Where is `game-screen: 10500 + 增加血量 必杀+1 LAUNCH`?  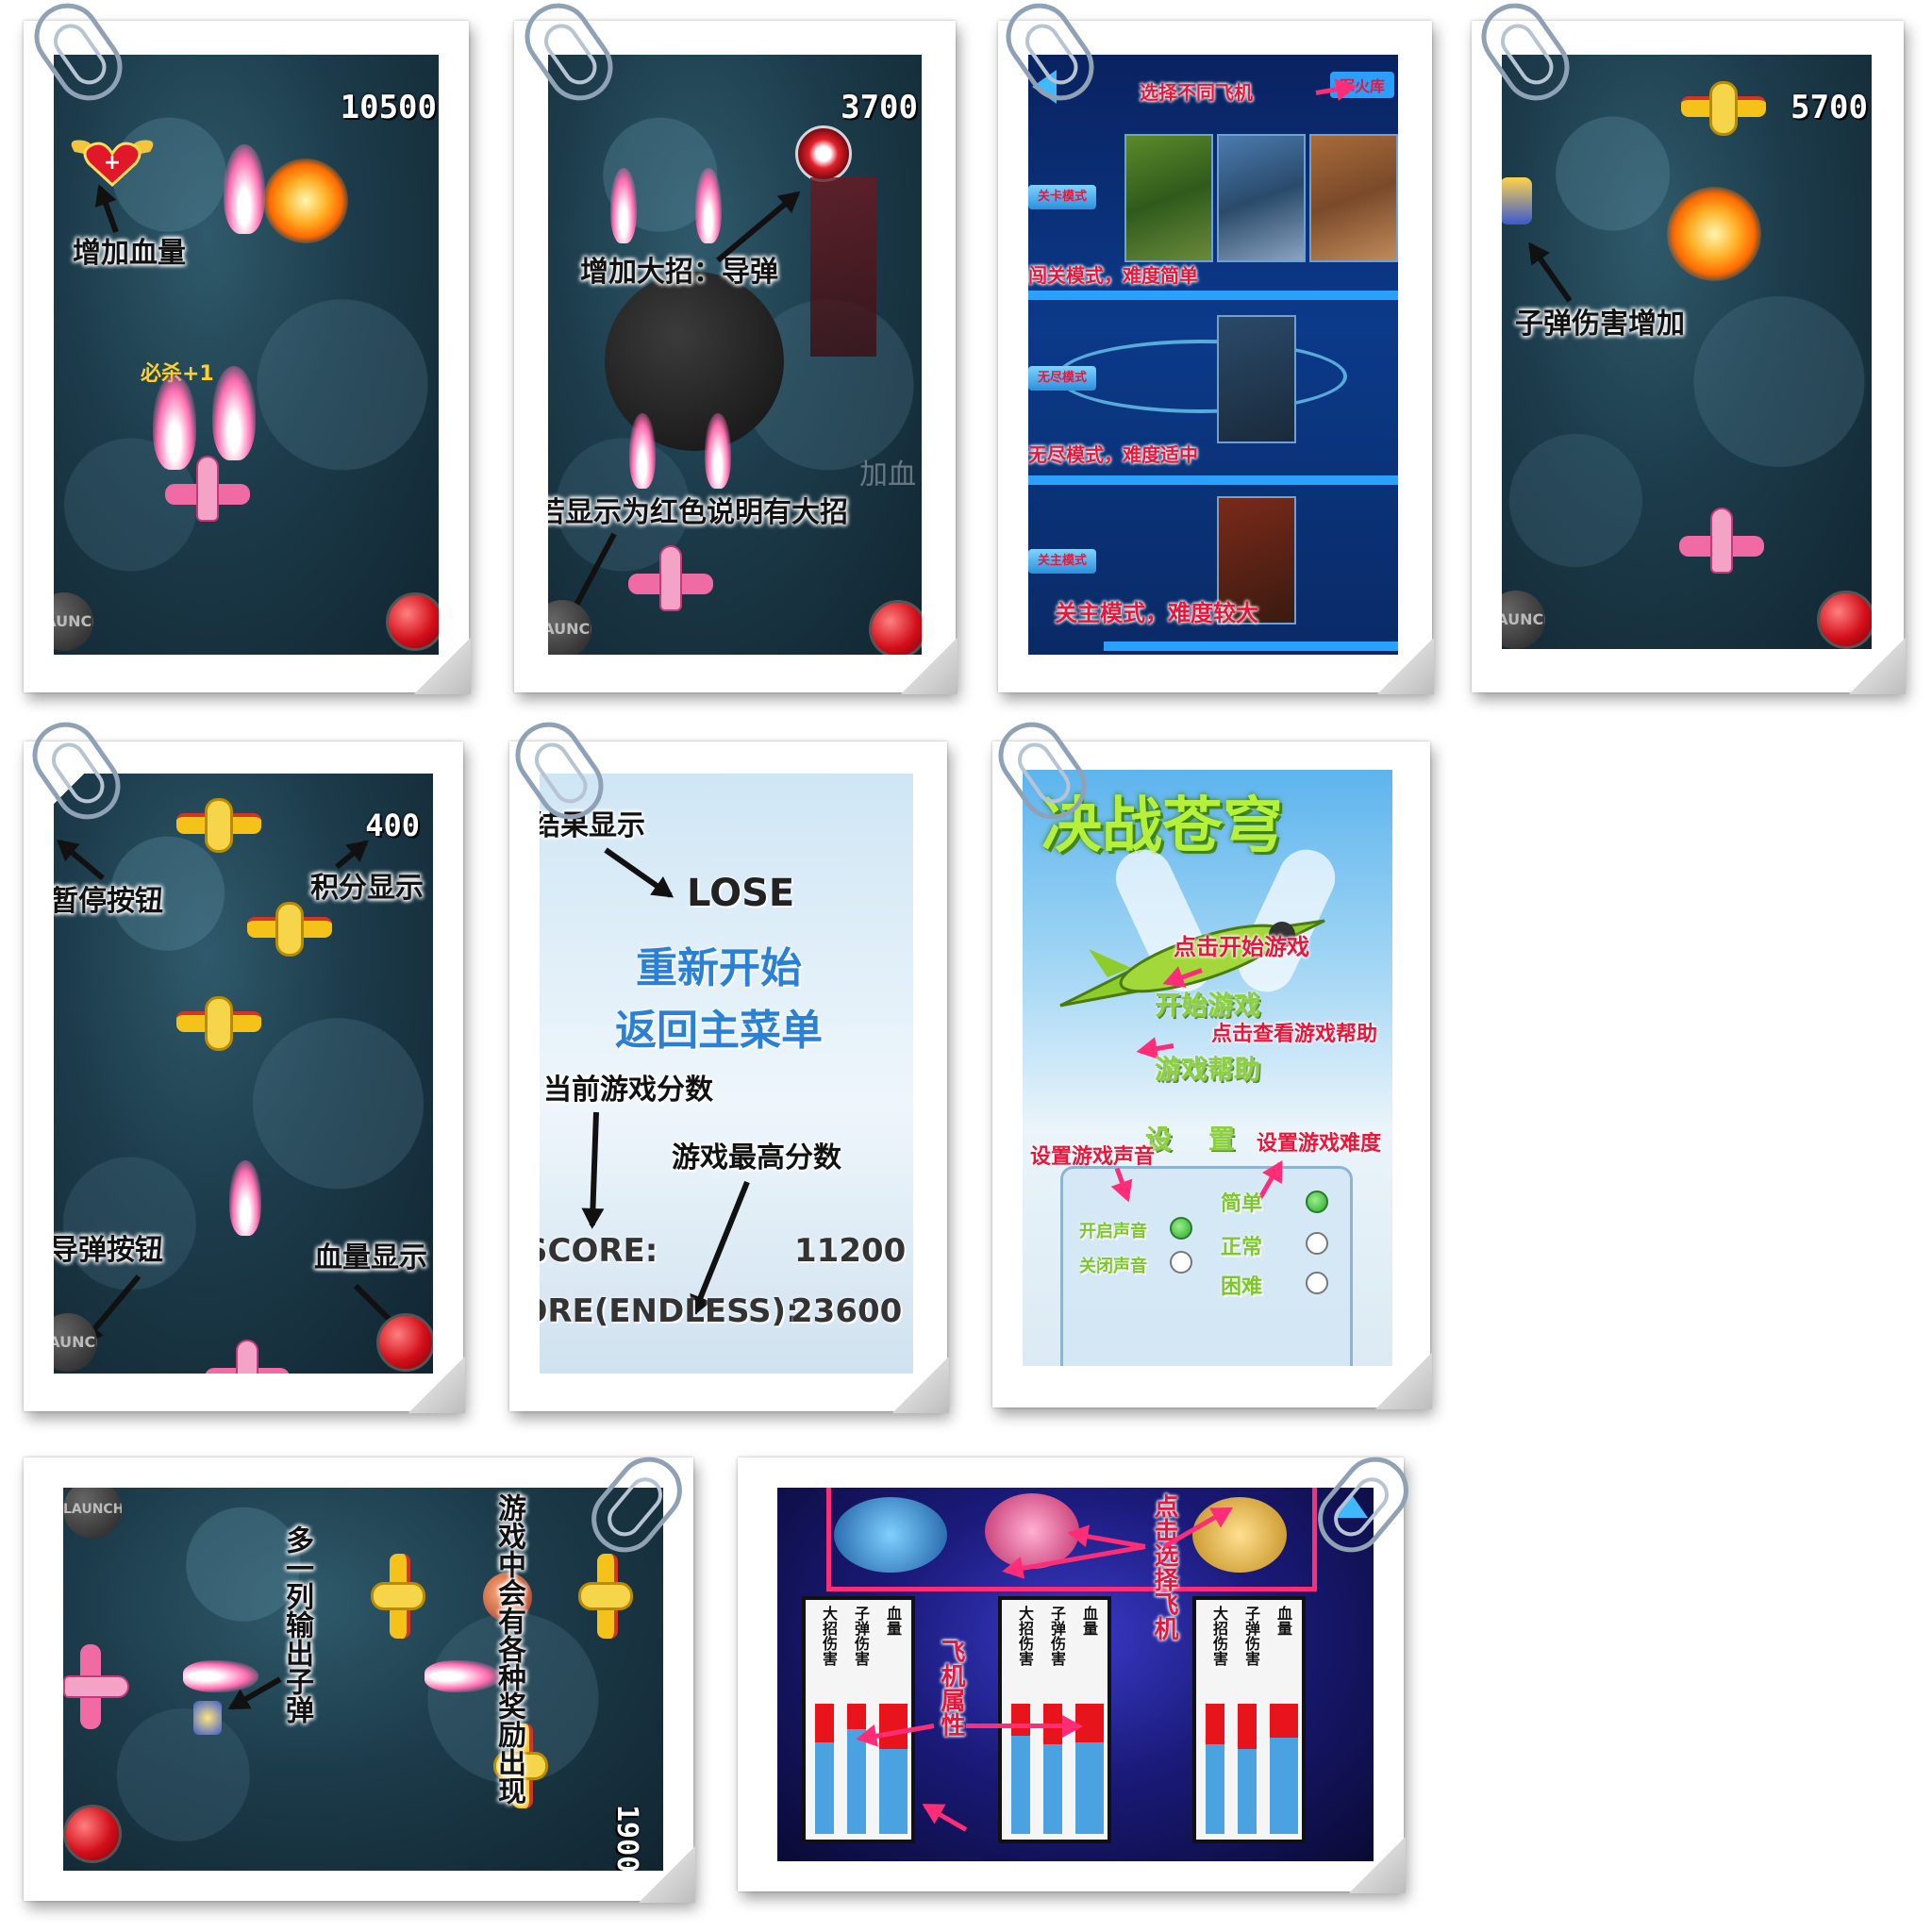
game-screen: 10500 + 增加血量 必杀+1 LAUNCH is located at coordinates (246, 355).